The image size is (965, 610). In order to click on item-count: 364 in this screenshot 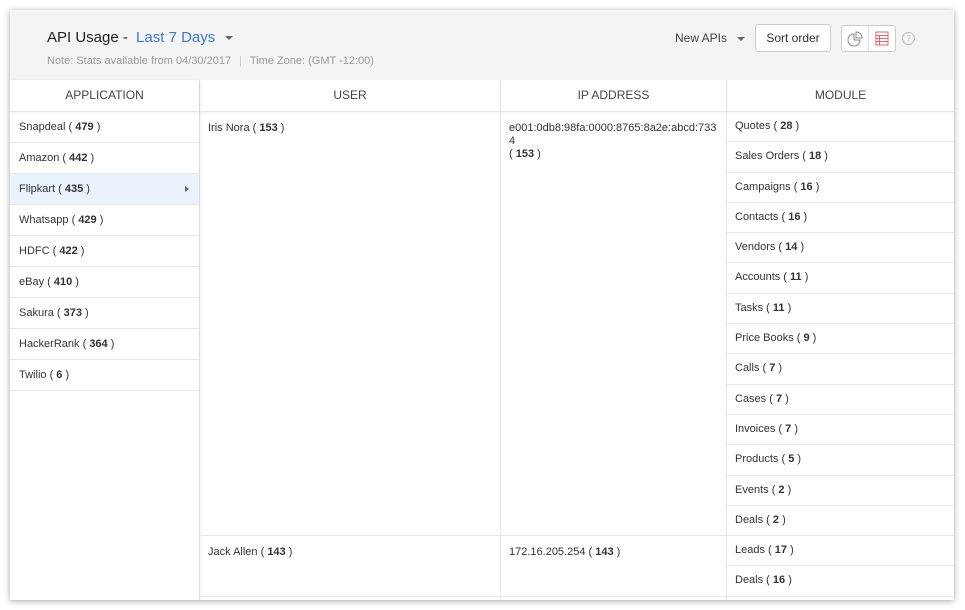, I will do `click(98, 344)`.